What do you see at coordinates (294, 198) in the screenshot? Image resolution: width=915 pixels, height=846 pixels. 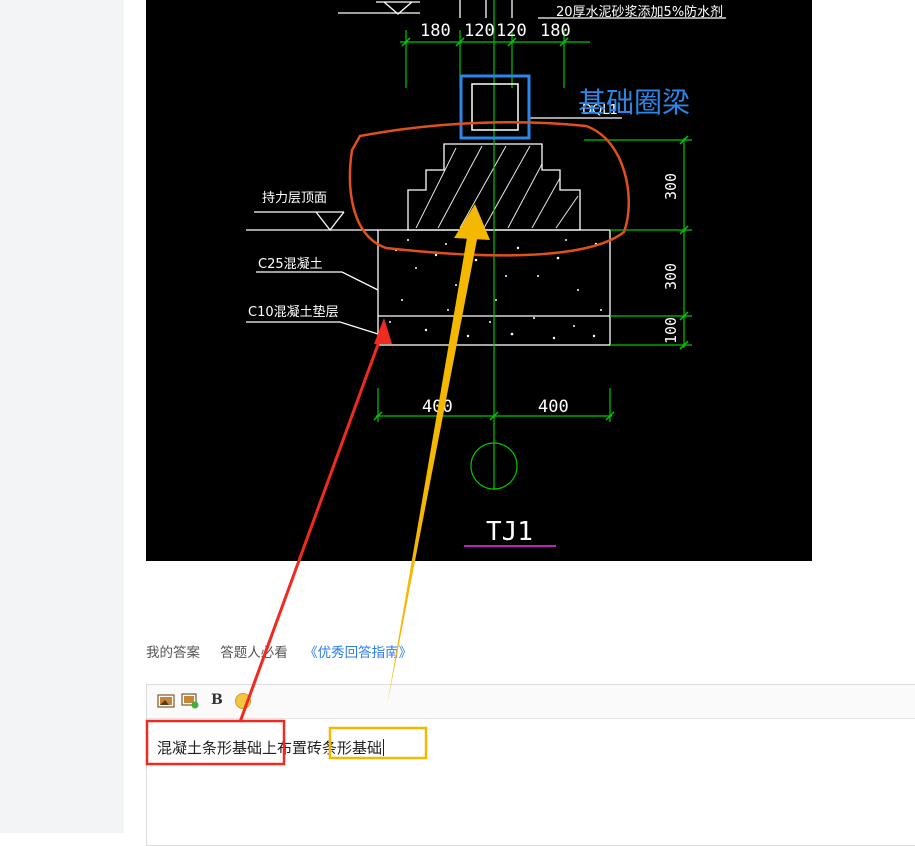 I see `bearing-layer-label: 持力层顶面` at bounding box center [294, 198].